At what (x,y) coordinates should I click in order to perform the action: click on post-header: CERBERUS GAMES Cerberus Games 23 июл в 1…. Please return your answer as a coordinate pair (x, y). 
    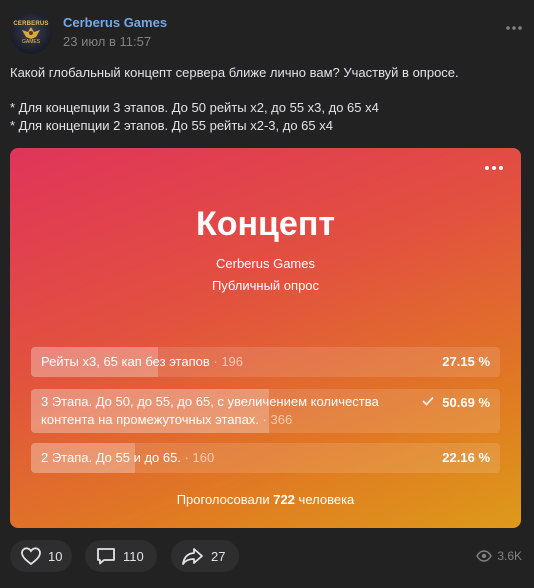
    Looking at the image, I should click on (267, 32).